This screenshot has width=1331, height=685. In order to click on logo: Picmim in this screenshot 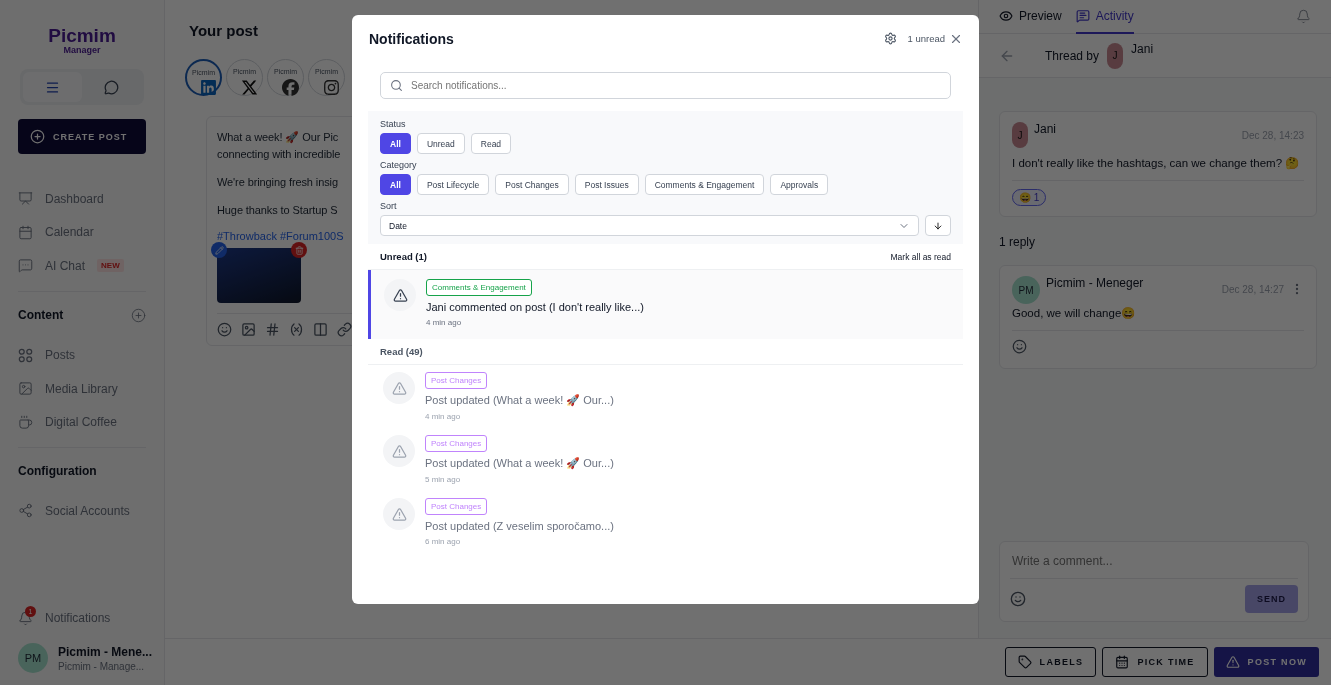, I will do `click(82, 35)`.